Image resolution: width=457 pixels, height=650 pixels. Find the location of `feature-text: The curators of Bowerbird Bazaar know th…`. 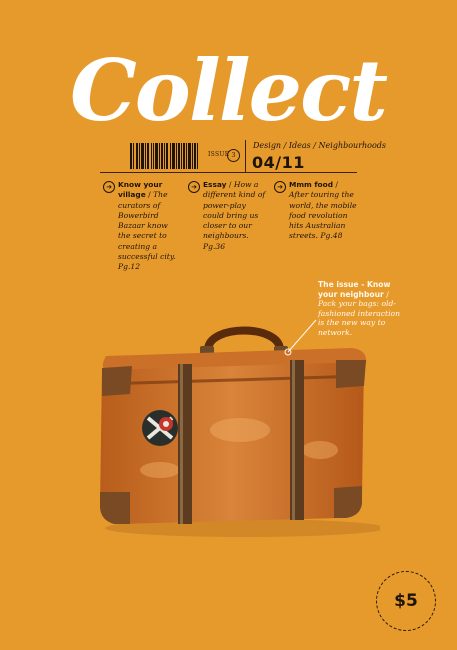

feature-text: The curators of Bowerbird Bazaar know th… is located at coordinates (147, 226).